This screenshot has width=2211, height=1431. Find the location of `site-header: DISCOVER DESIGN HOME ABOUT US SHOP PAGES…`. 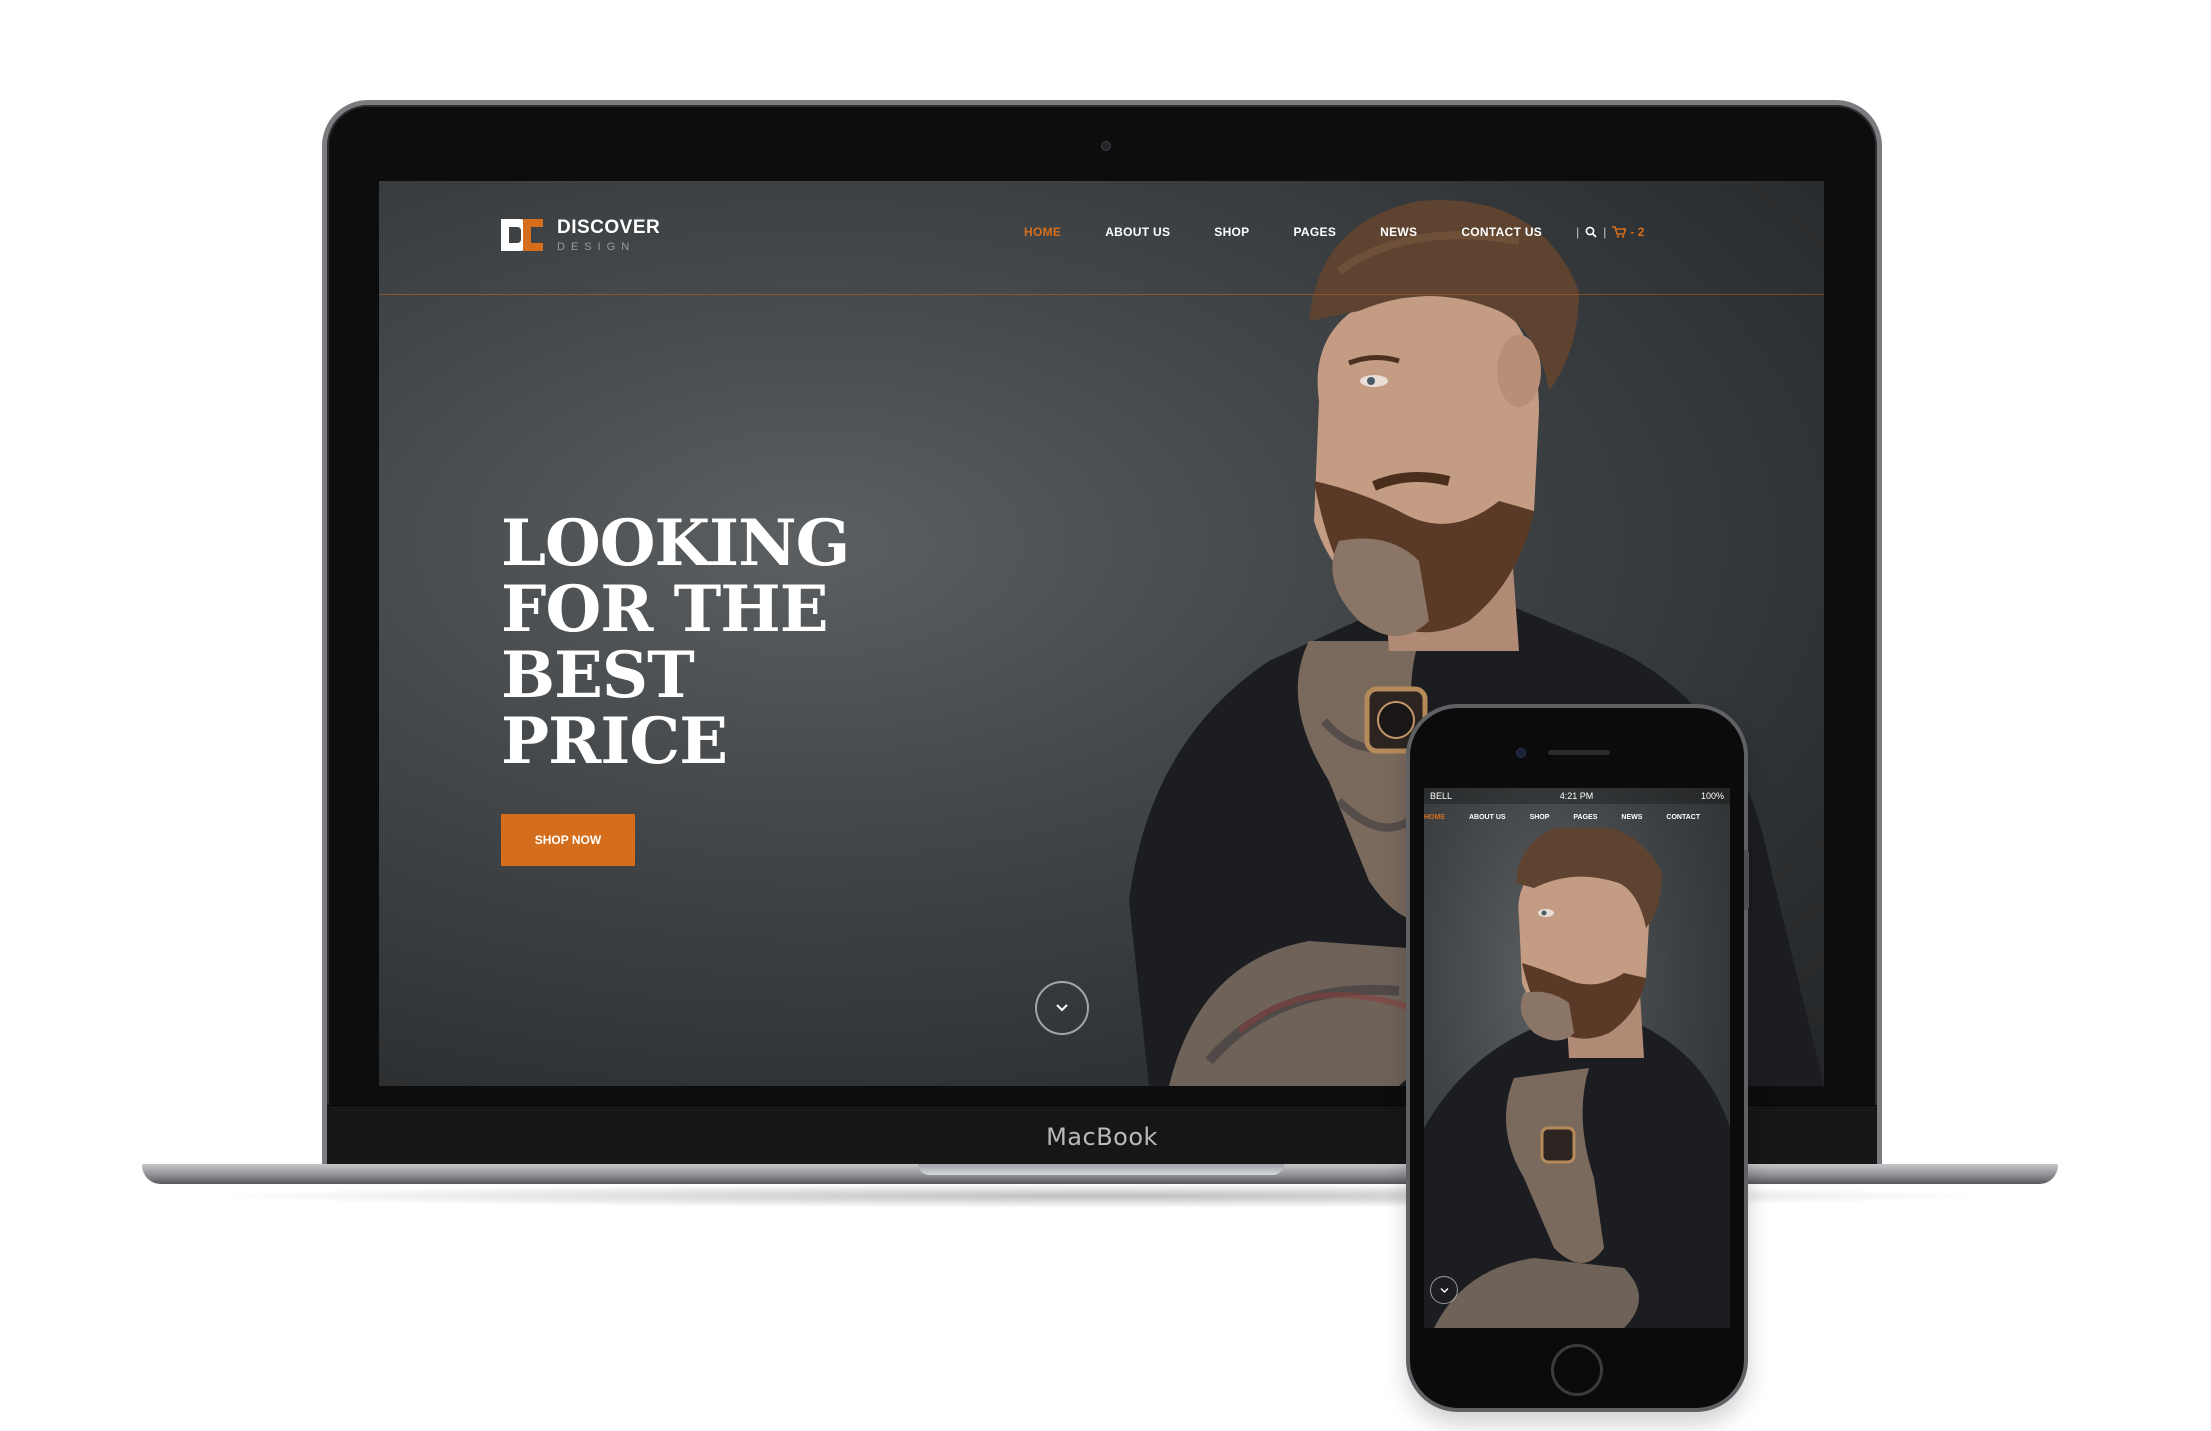

site-header: DISCOVER DESIGN HOME ABOUT US SHOP PAGES… is located at coordinates (1101, 238).